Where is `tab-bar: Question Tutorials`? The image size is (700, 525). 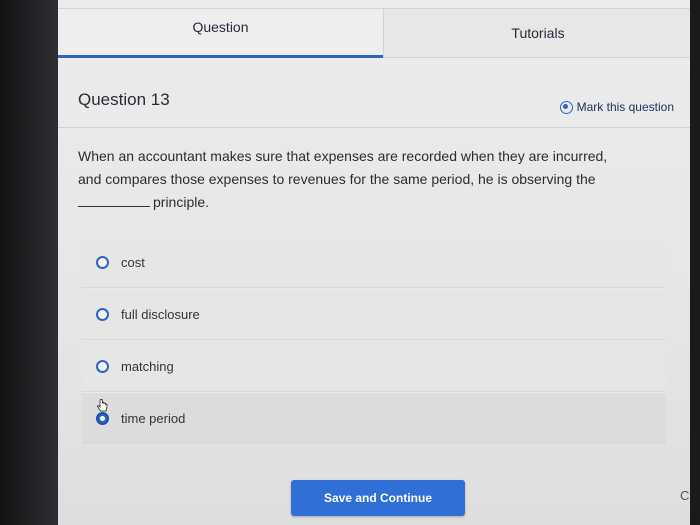
tab-bar: Question Tutorials is located at coordinates (375, 33).